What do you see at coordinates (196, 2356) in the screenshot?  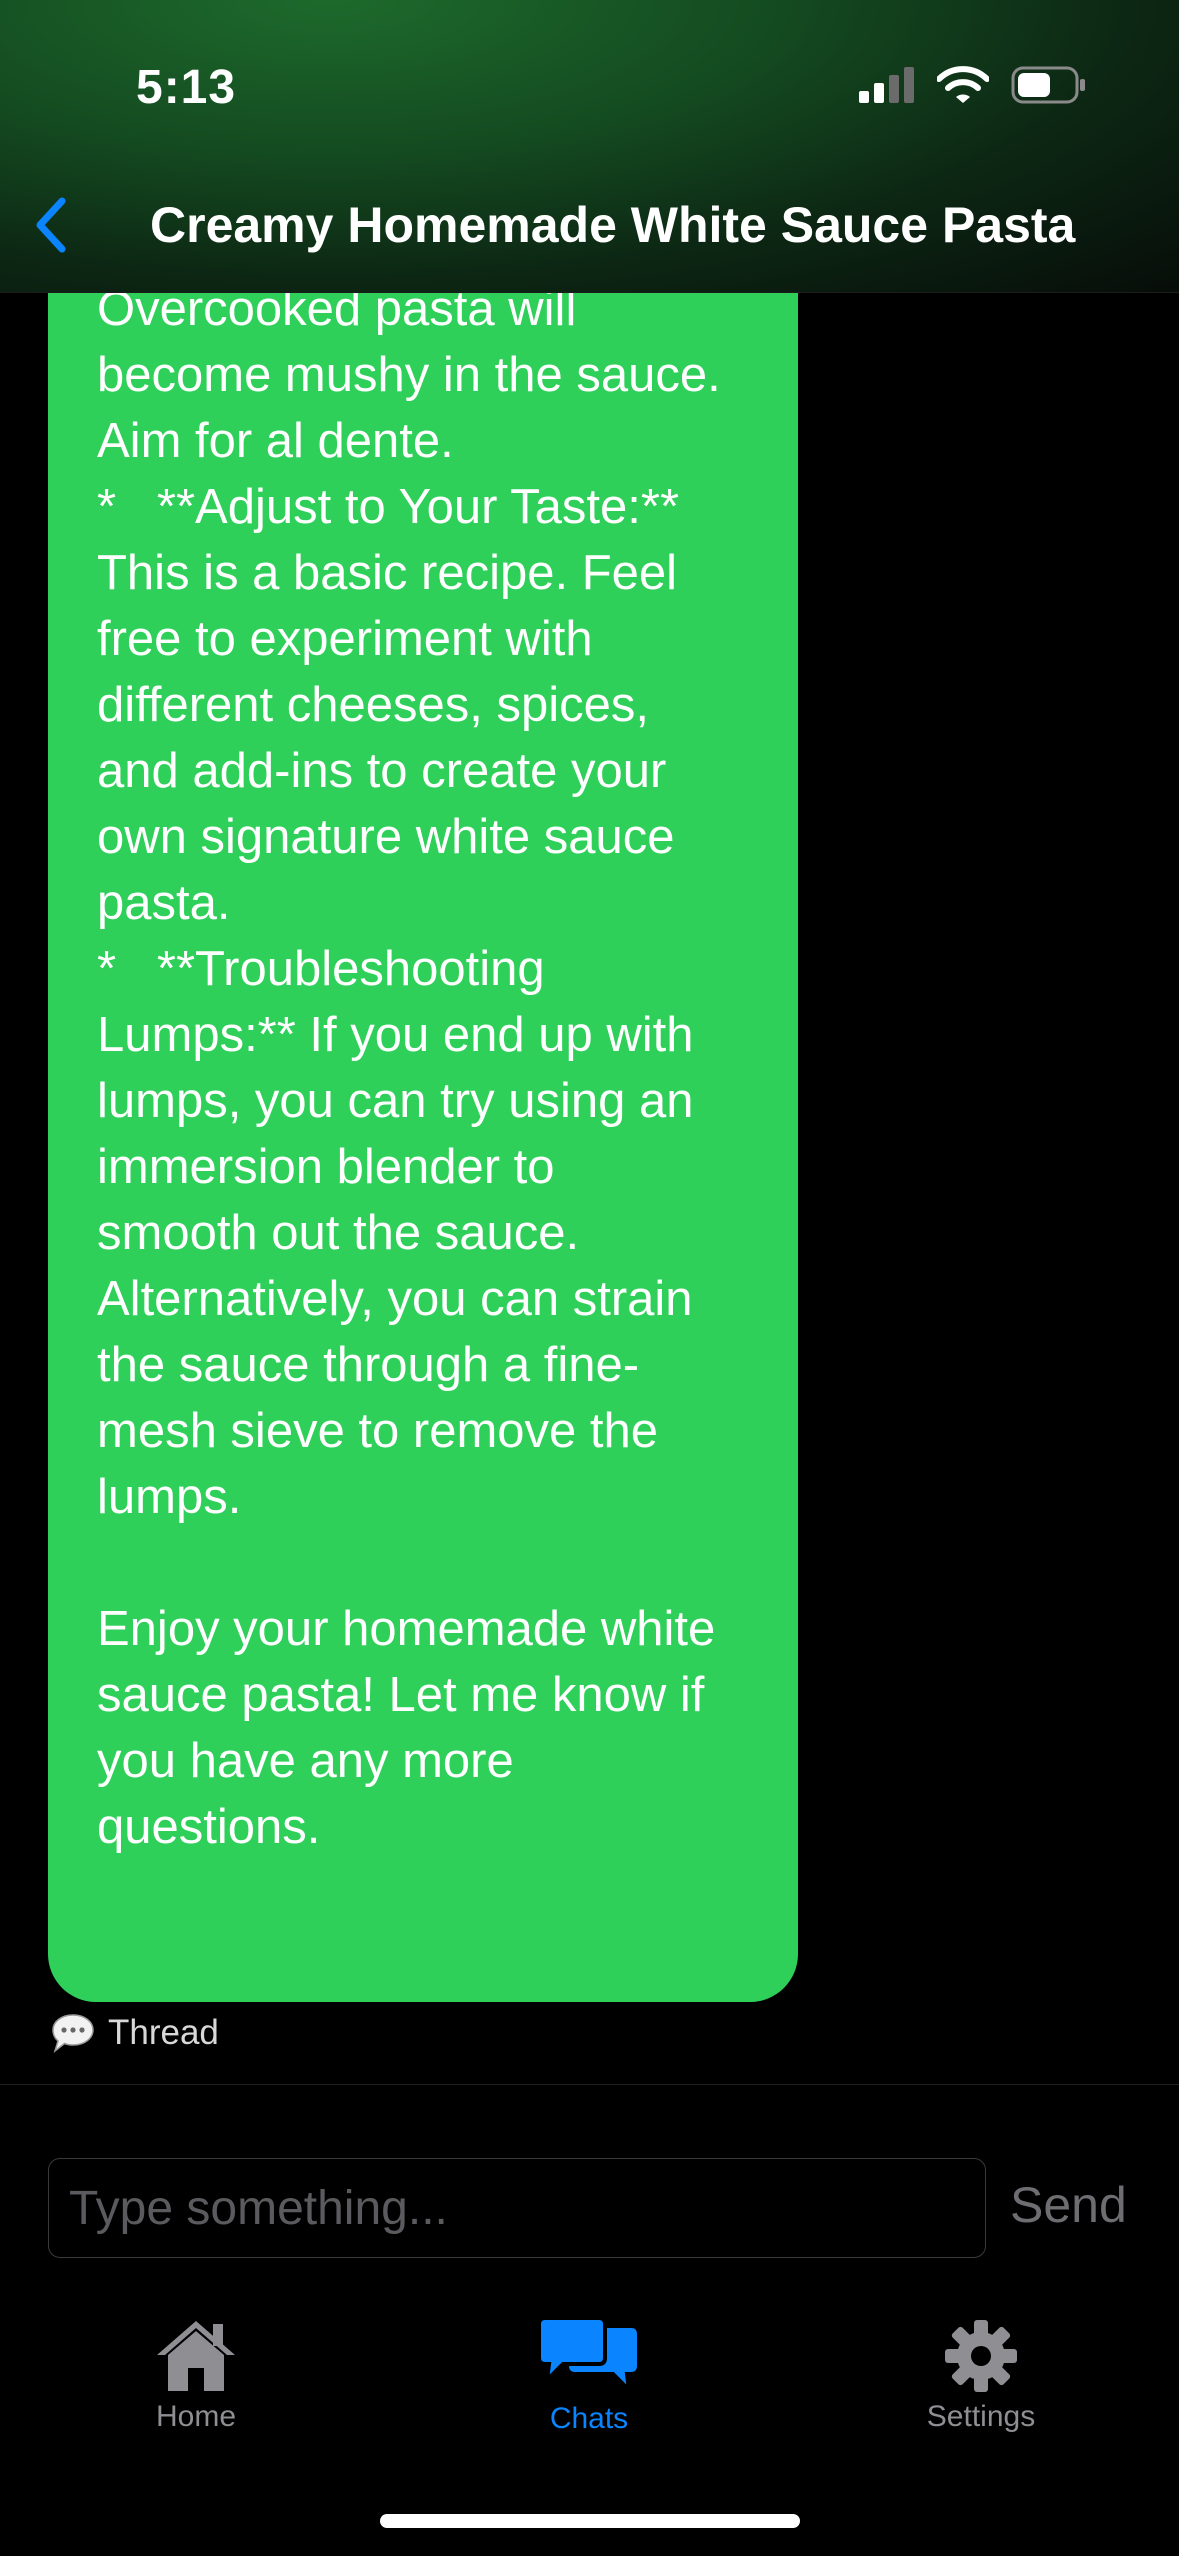 I see `home-icon` at bounding box center [196, 2356].